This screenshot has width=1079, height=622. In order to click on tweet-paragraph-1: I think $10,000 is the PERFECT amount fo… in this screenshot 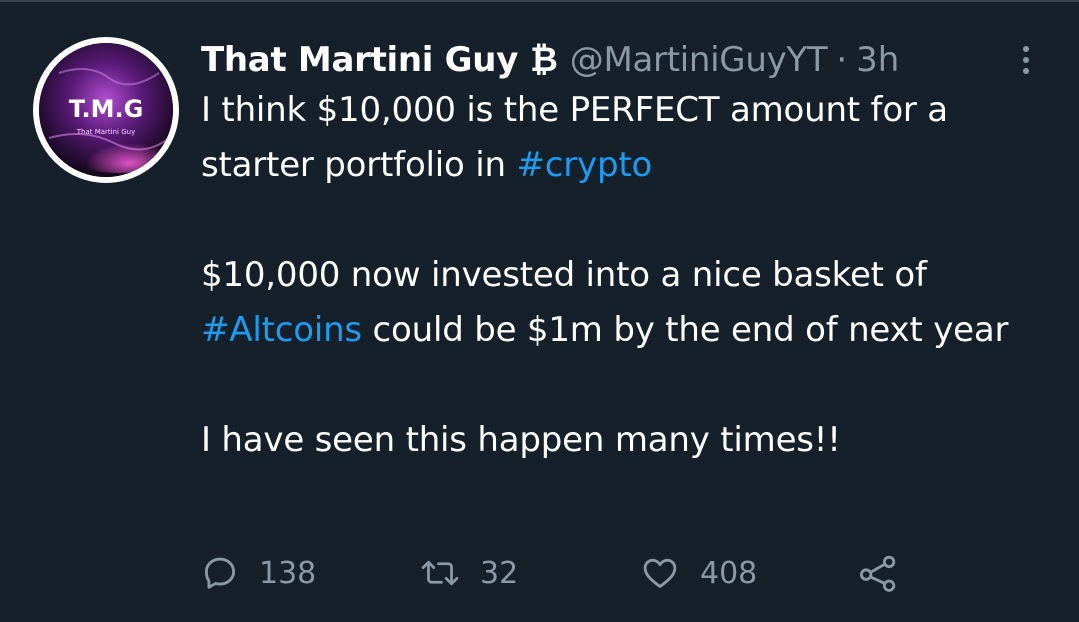, I will do `click(574, 137)`.